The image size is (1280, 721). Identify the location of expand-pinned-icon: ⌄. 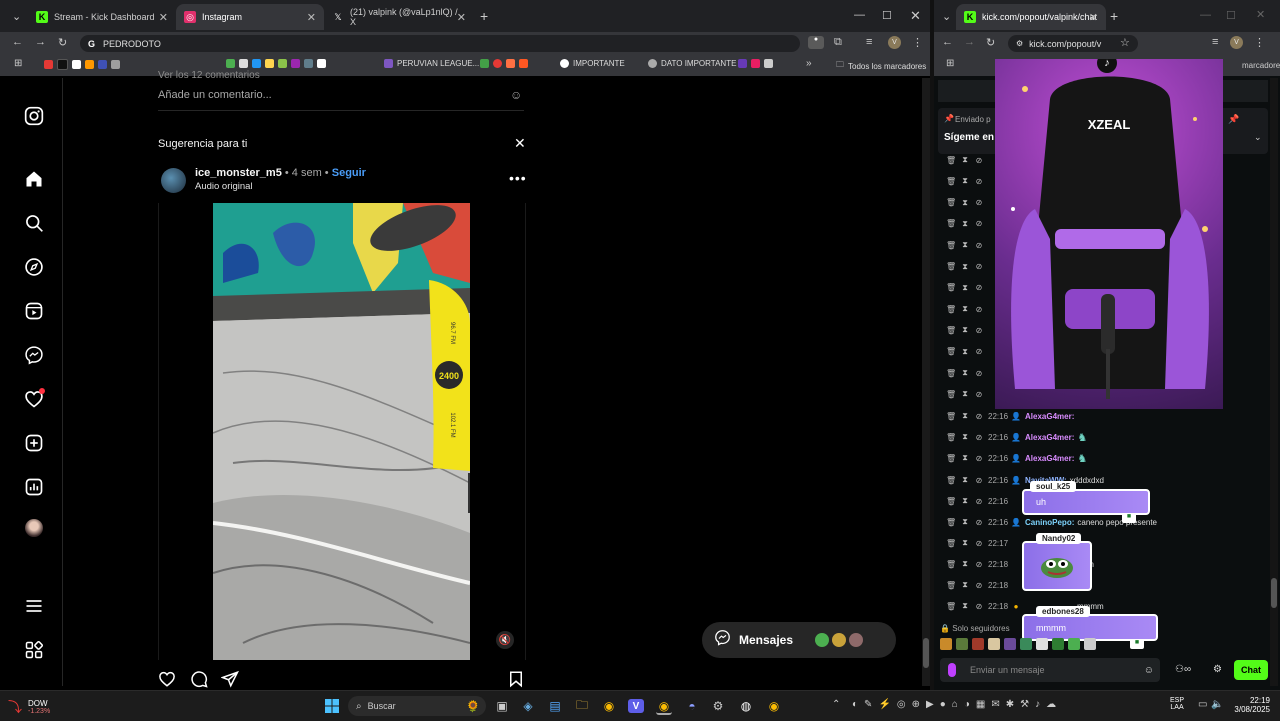
(1258, 137).